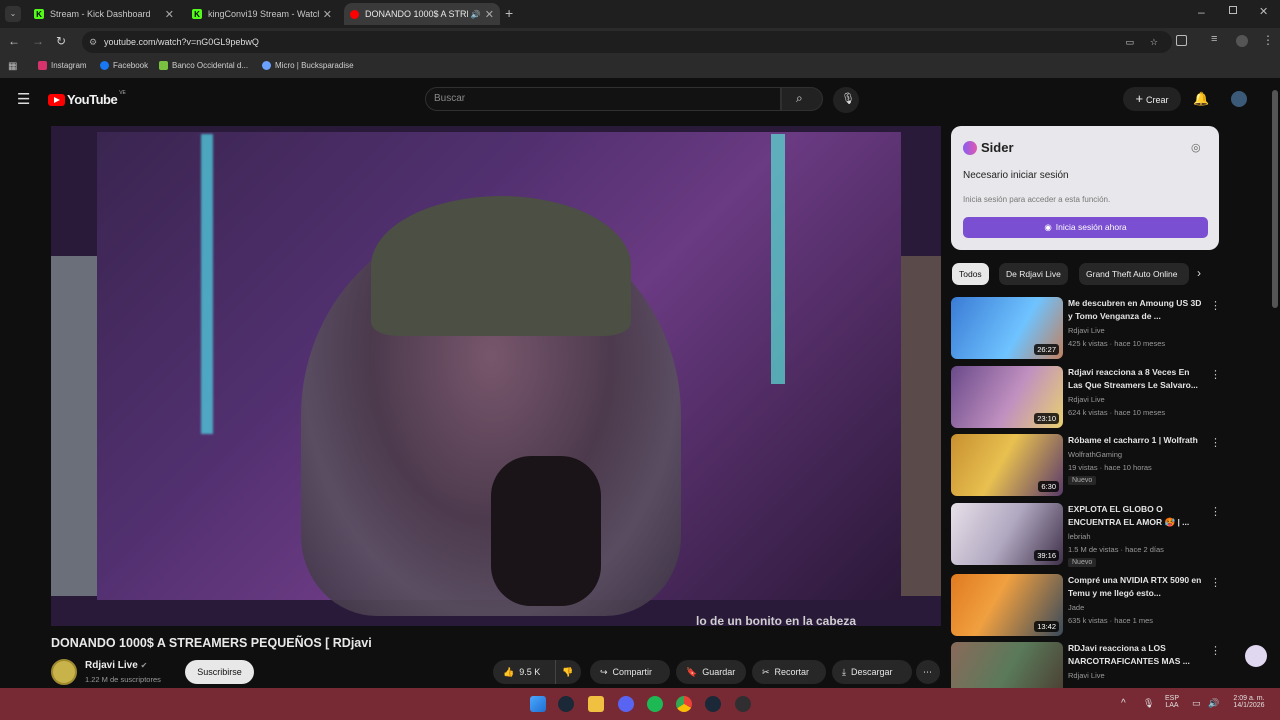 This screenshot has height=720, width=1280. I want to click on chrome-icon, so click(684, 704).